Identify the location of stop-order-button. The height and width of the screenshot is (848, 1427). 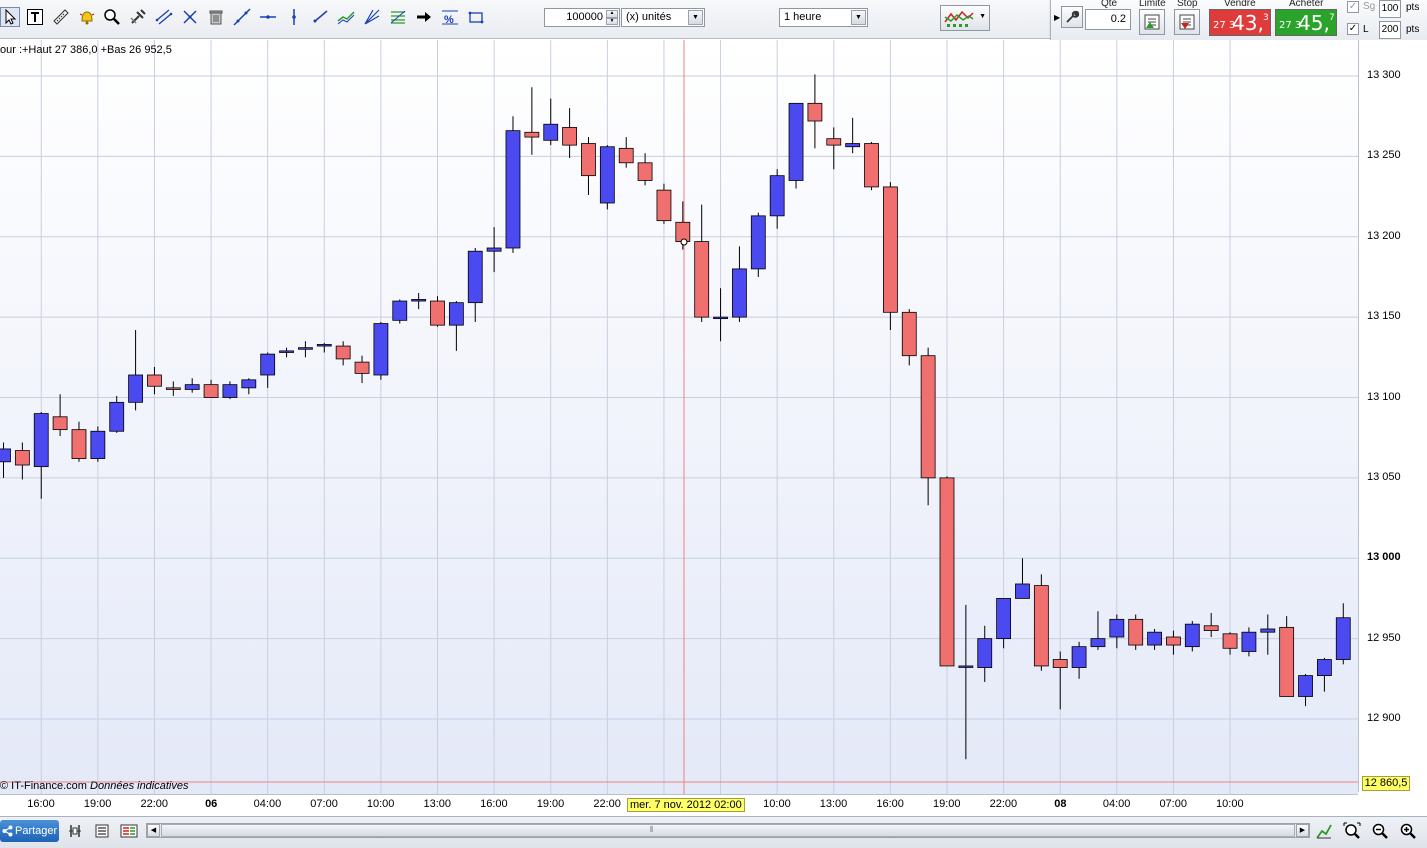
(1187, 22).